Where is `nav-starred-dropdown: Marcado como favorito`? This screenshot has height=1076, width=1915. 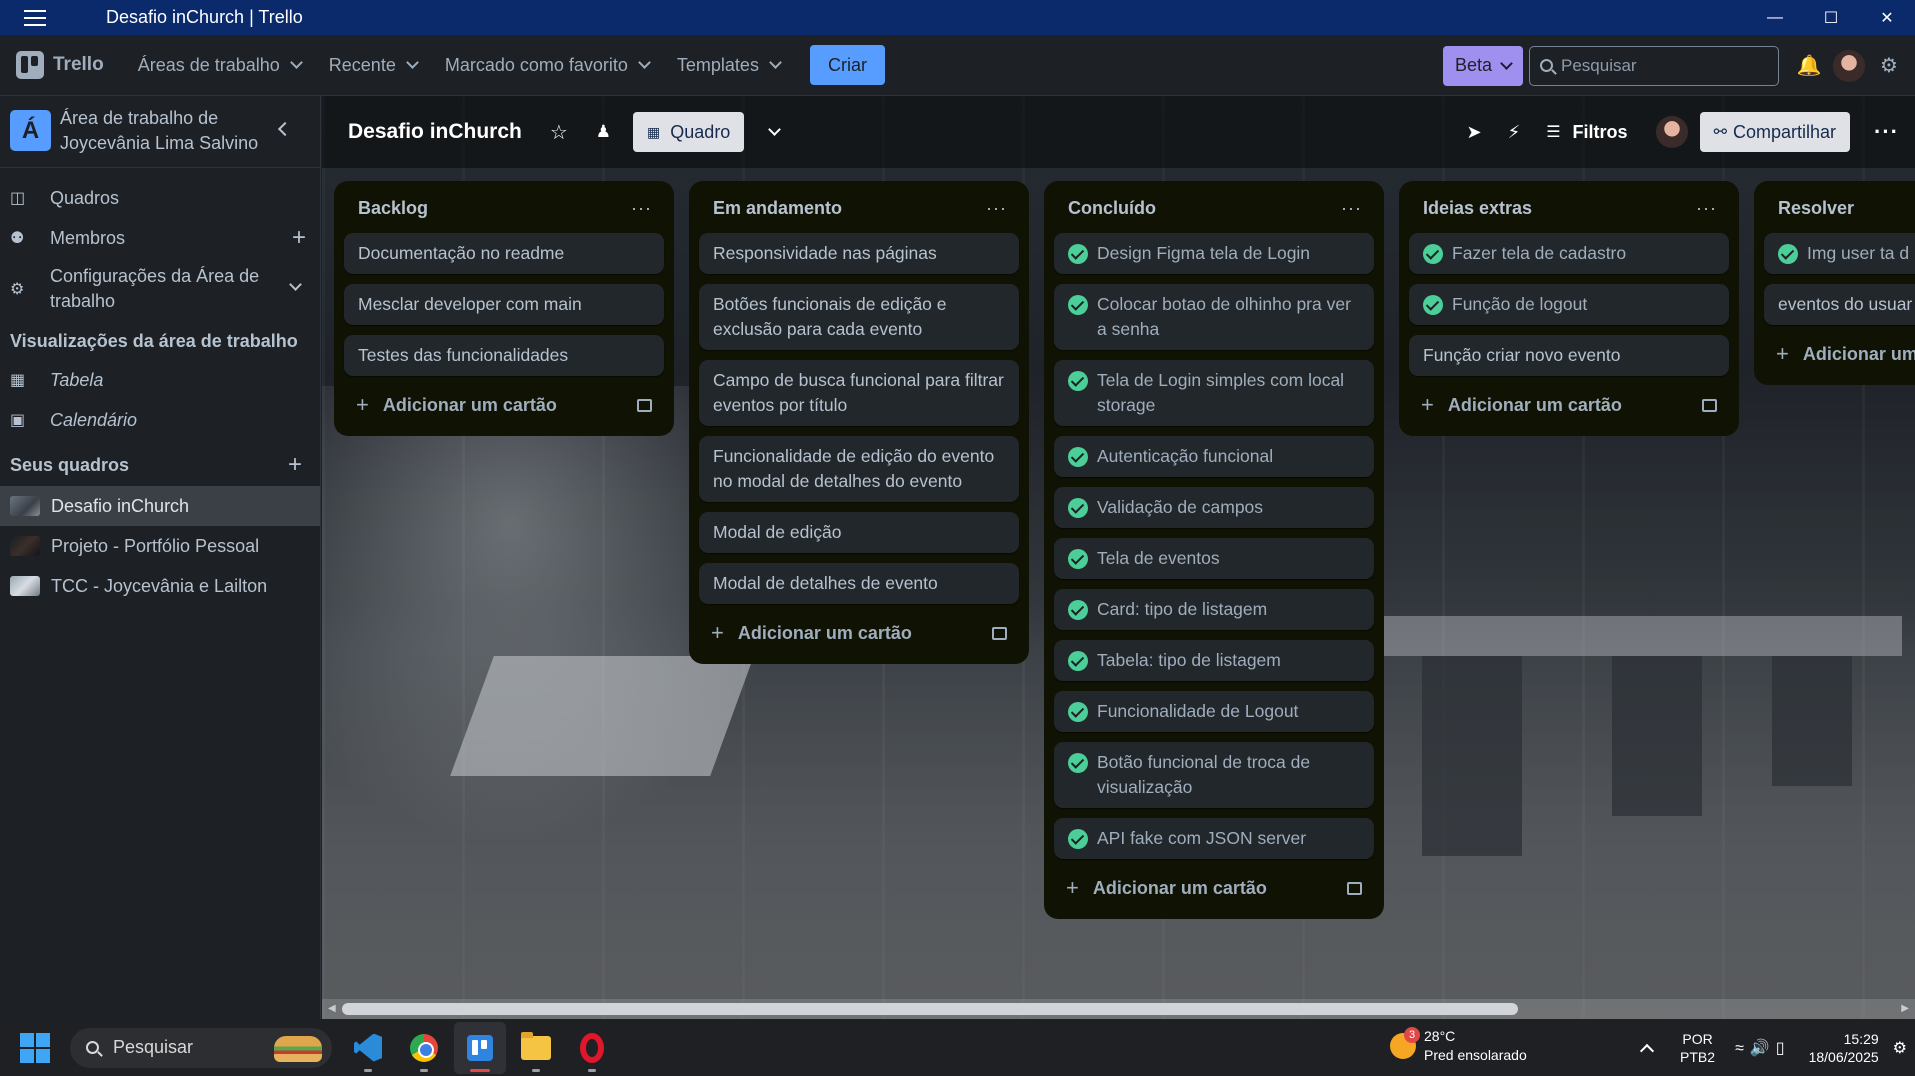
nav-starred-dropdown: Marcado como favorito is located at coordinates (547, 65).